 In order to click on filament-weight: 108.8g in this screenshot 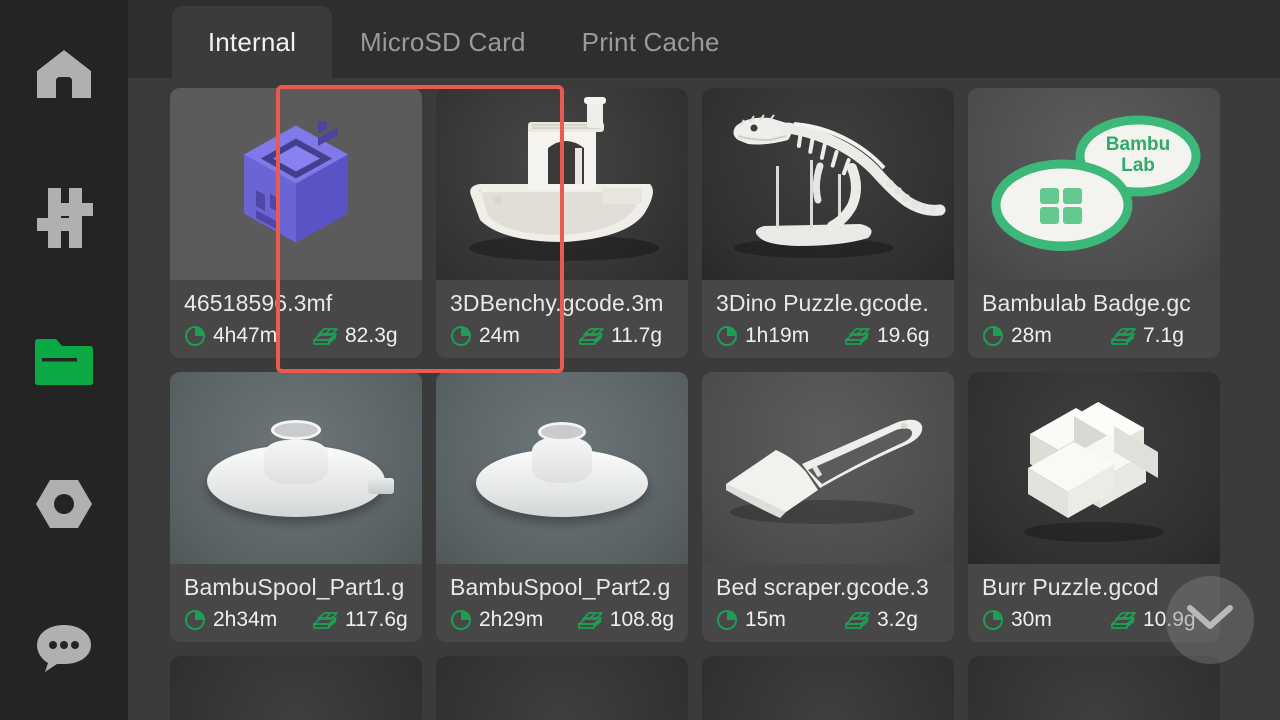, I will do `click(625, 620)`.